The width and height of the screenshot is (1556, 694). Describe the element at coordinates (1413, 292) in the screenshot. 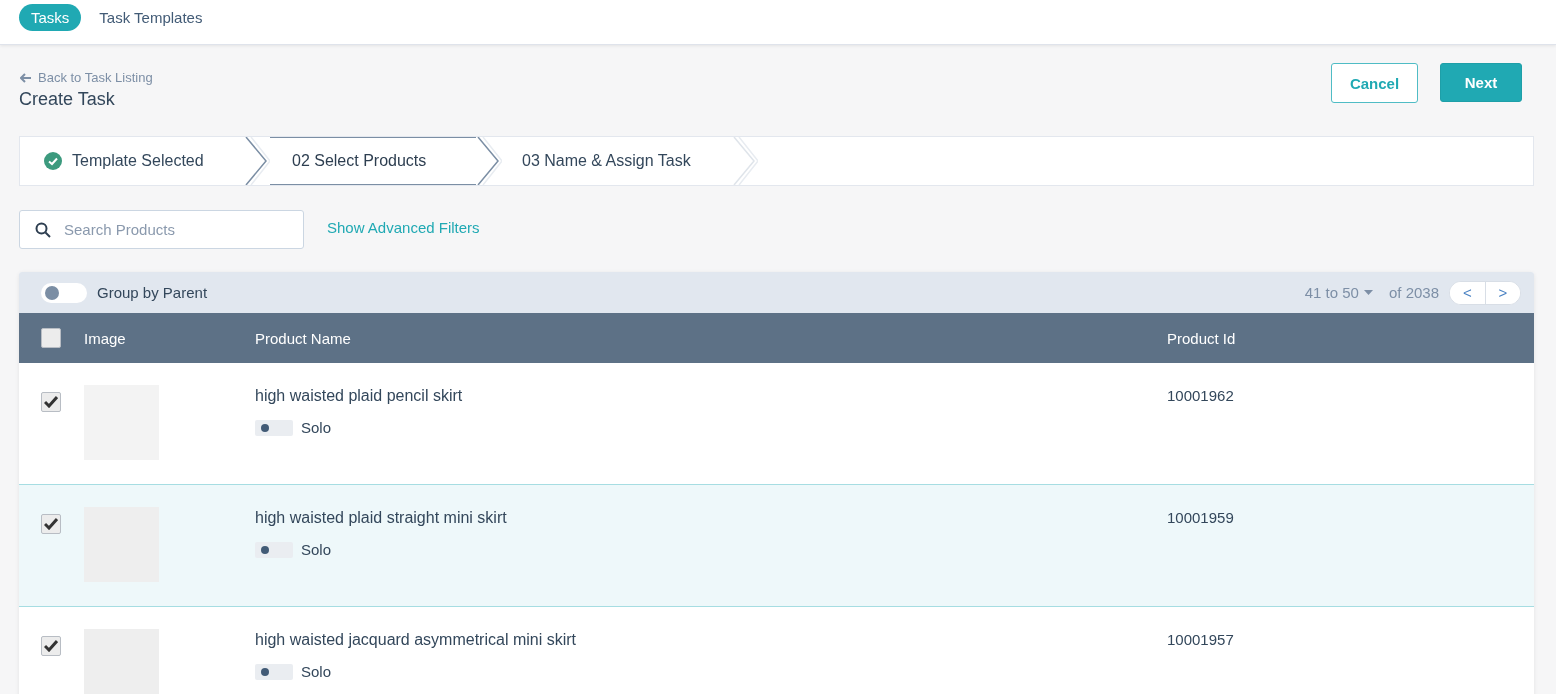

I see `page-total: of 2038` at that location.